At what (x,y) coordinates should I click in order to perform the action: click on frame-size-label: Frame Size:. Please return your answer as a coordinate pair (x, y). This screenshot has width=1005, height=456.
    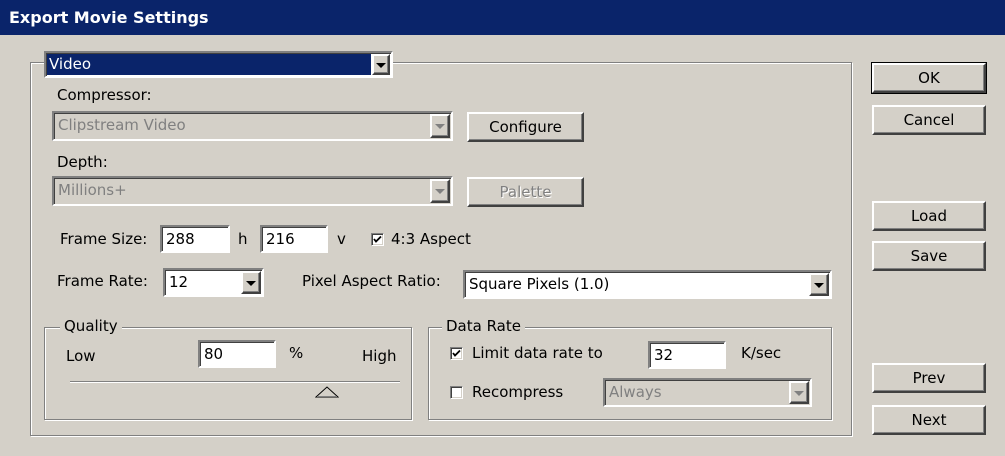
    Looking at the image, I should click on (104, 239).